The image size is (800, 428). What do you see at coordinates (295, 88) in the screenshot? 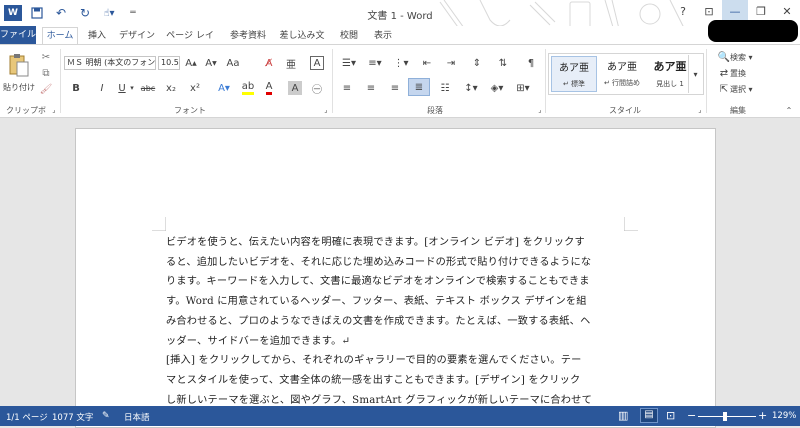
I see `character-shading-icon: A` at bounding box center [295, 88].